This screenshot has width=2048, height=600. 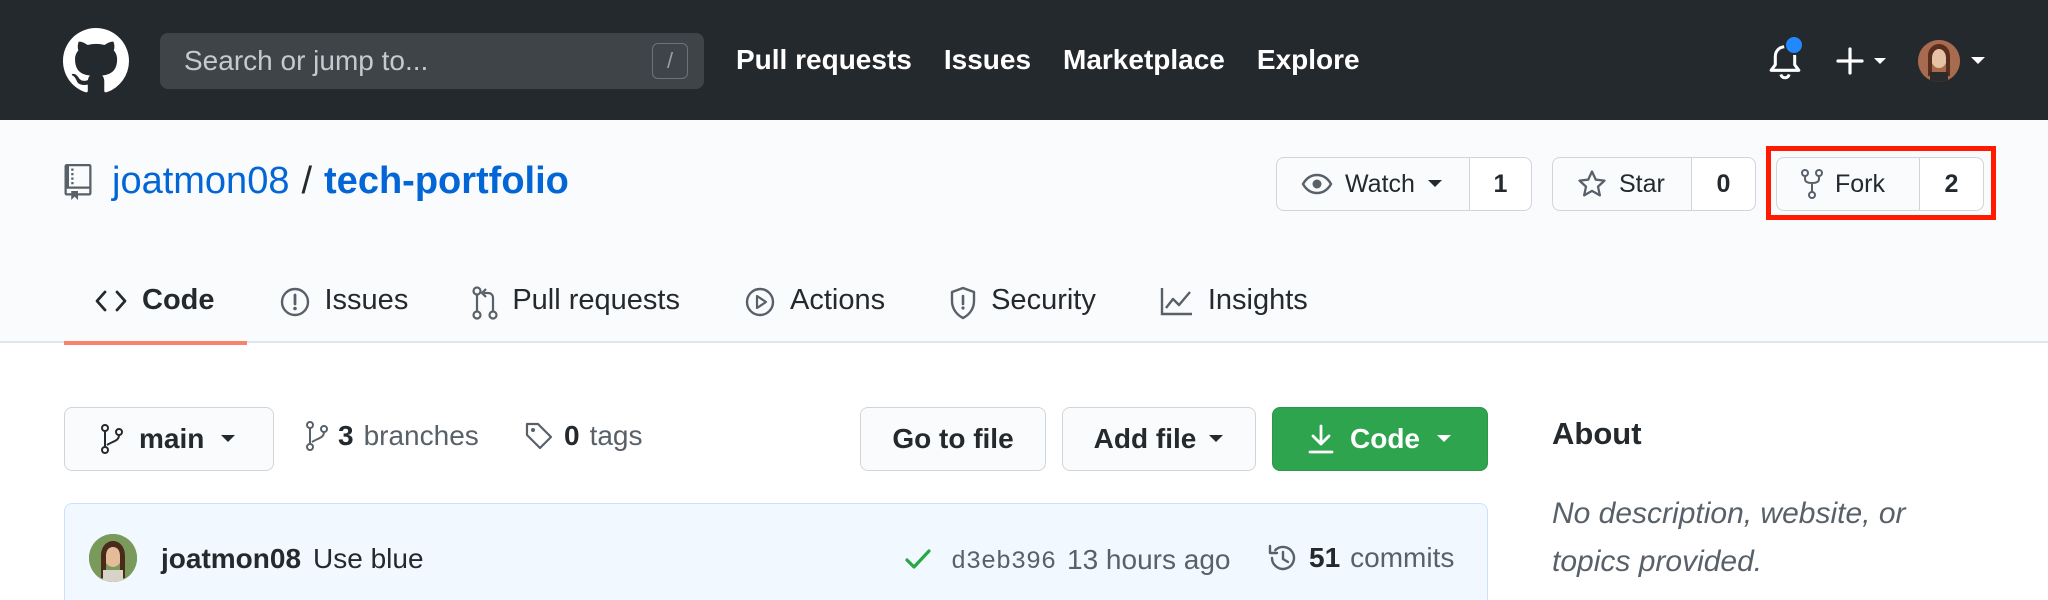 I want to click on branches-count: 3, so click(x=346, y=435).